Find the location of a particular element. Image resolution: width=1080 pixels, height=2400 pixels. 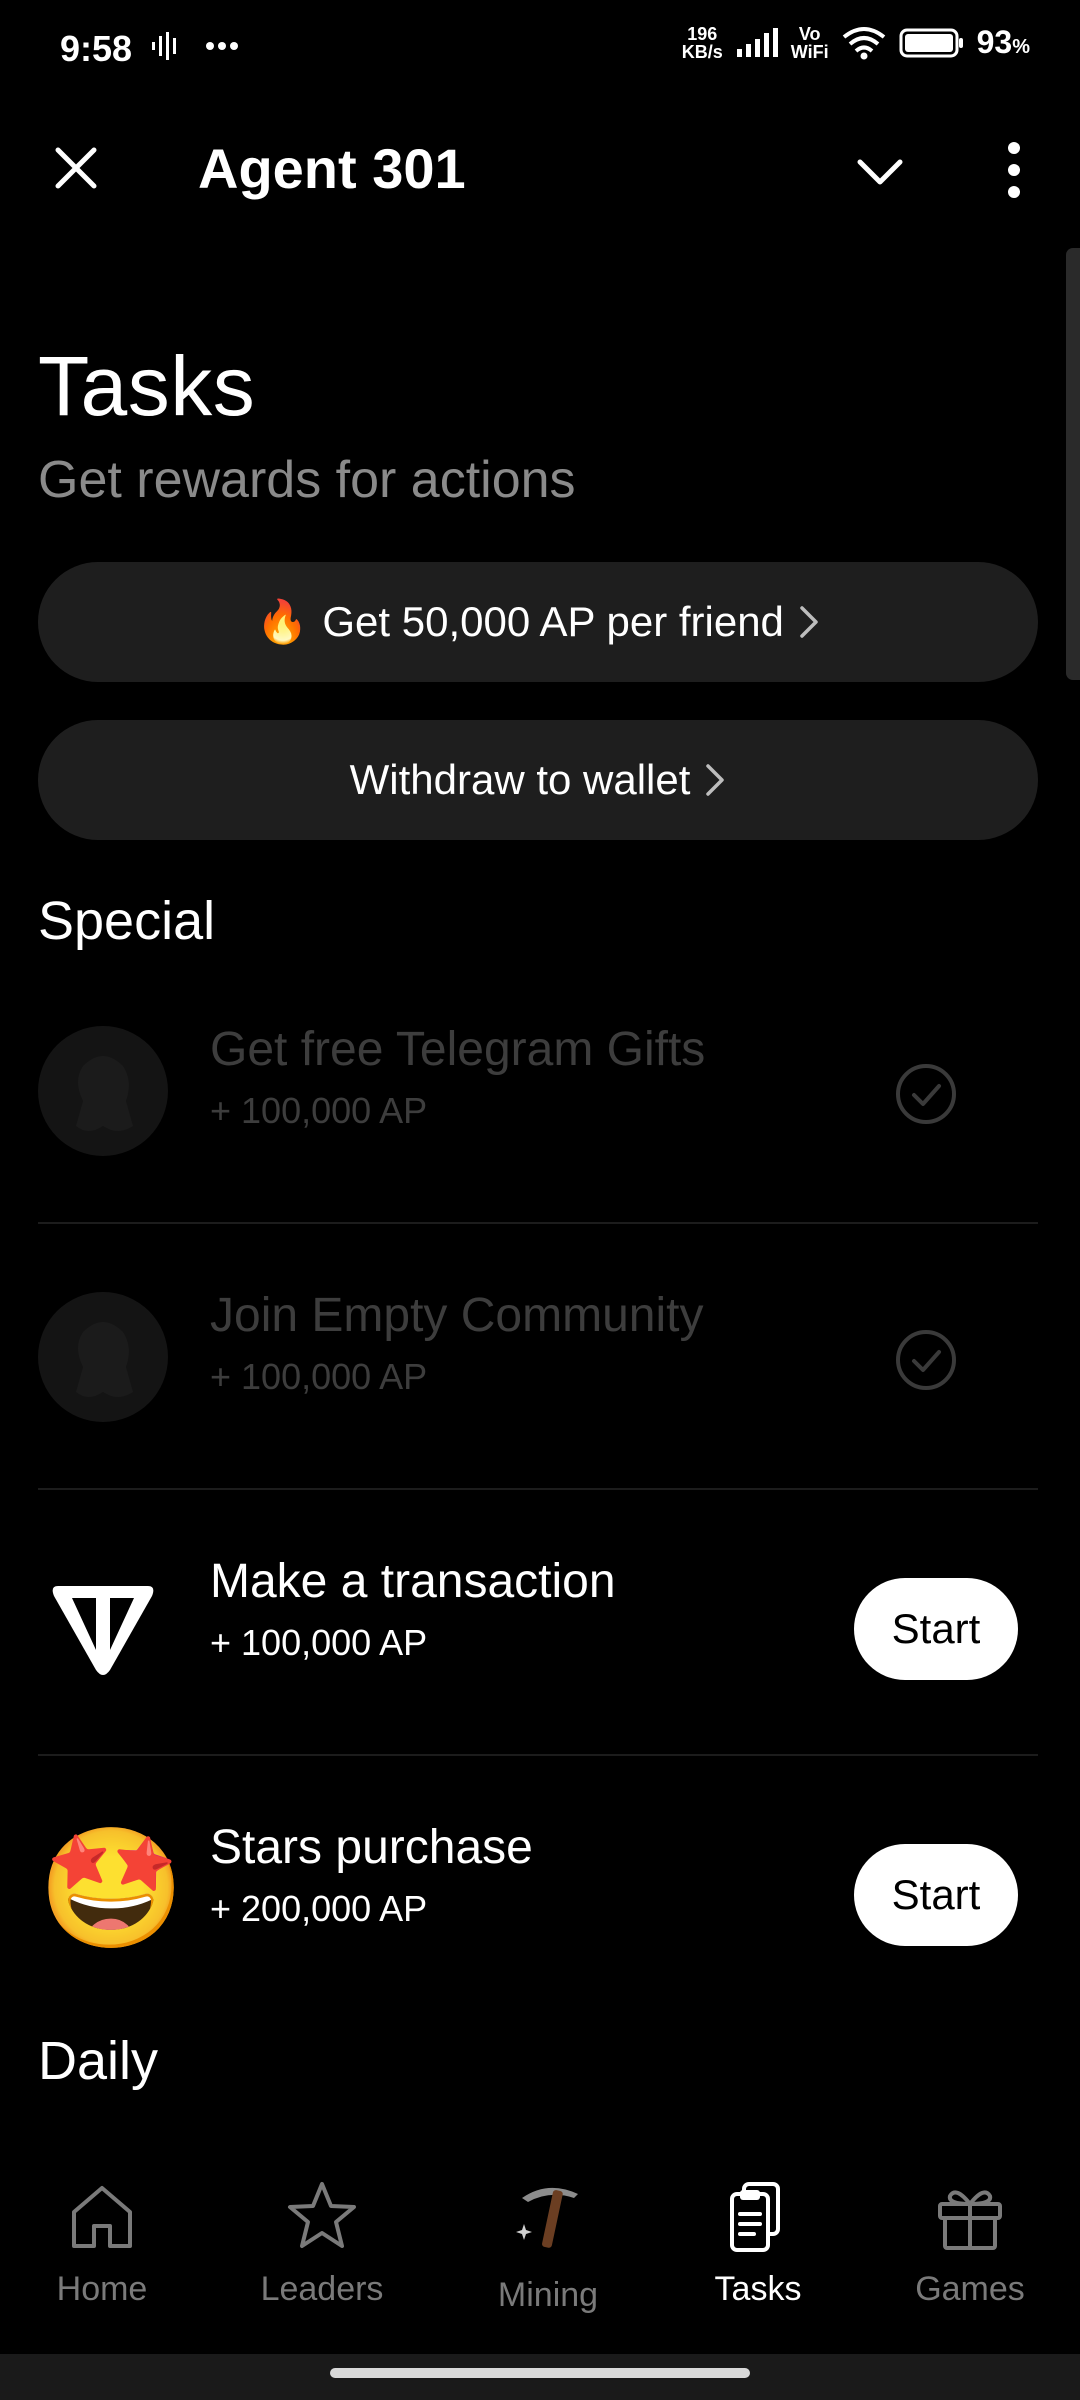

status-right-icons: 196 KB/s Vo WiFi 93% is located at coordinates (856, 42).